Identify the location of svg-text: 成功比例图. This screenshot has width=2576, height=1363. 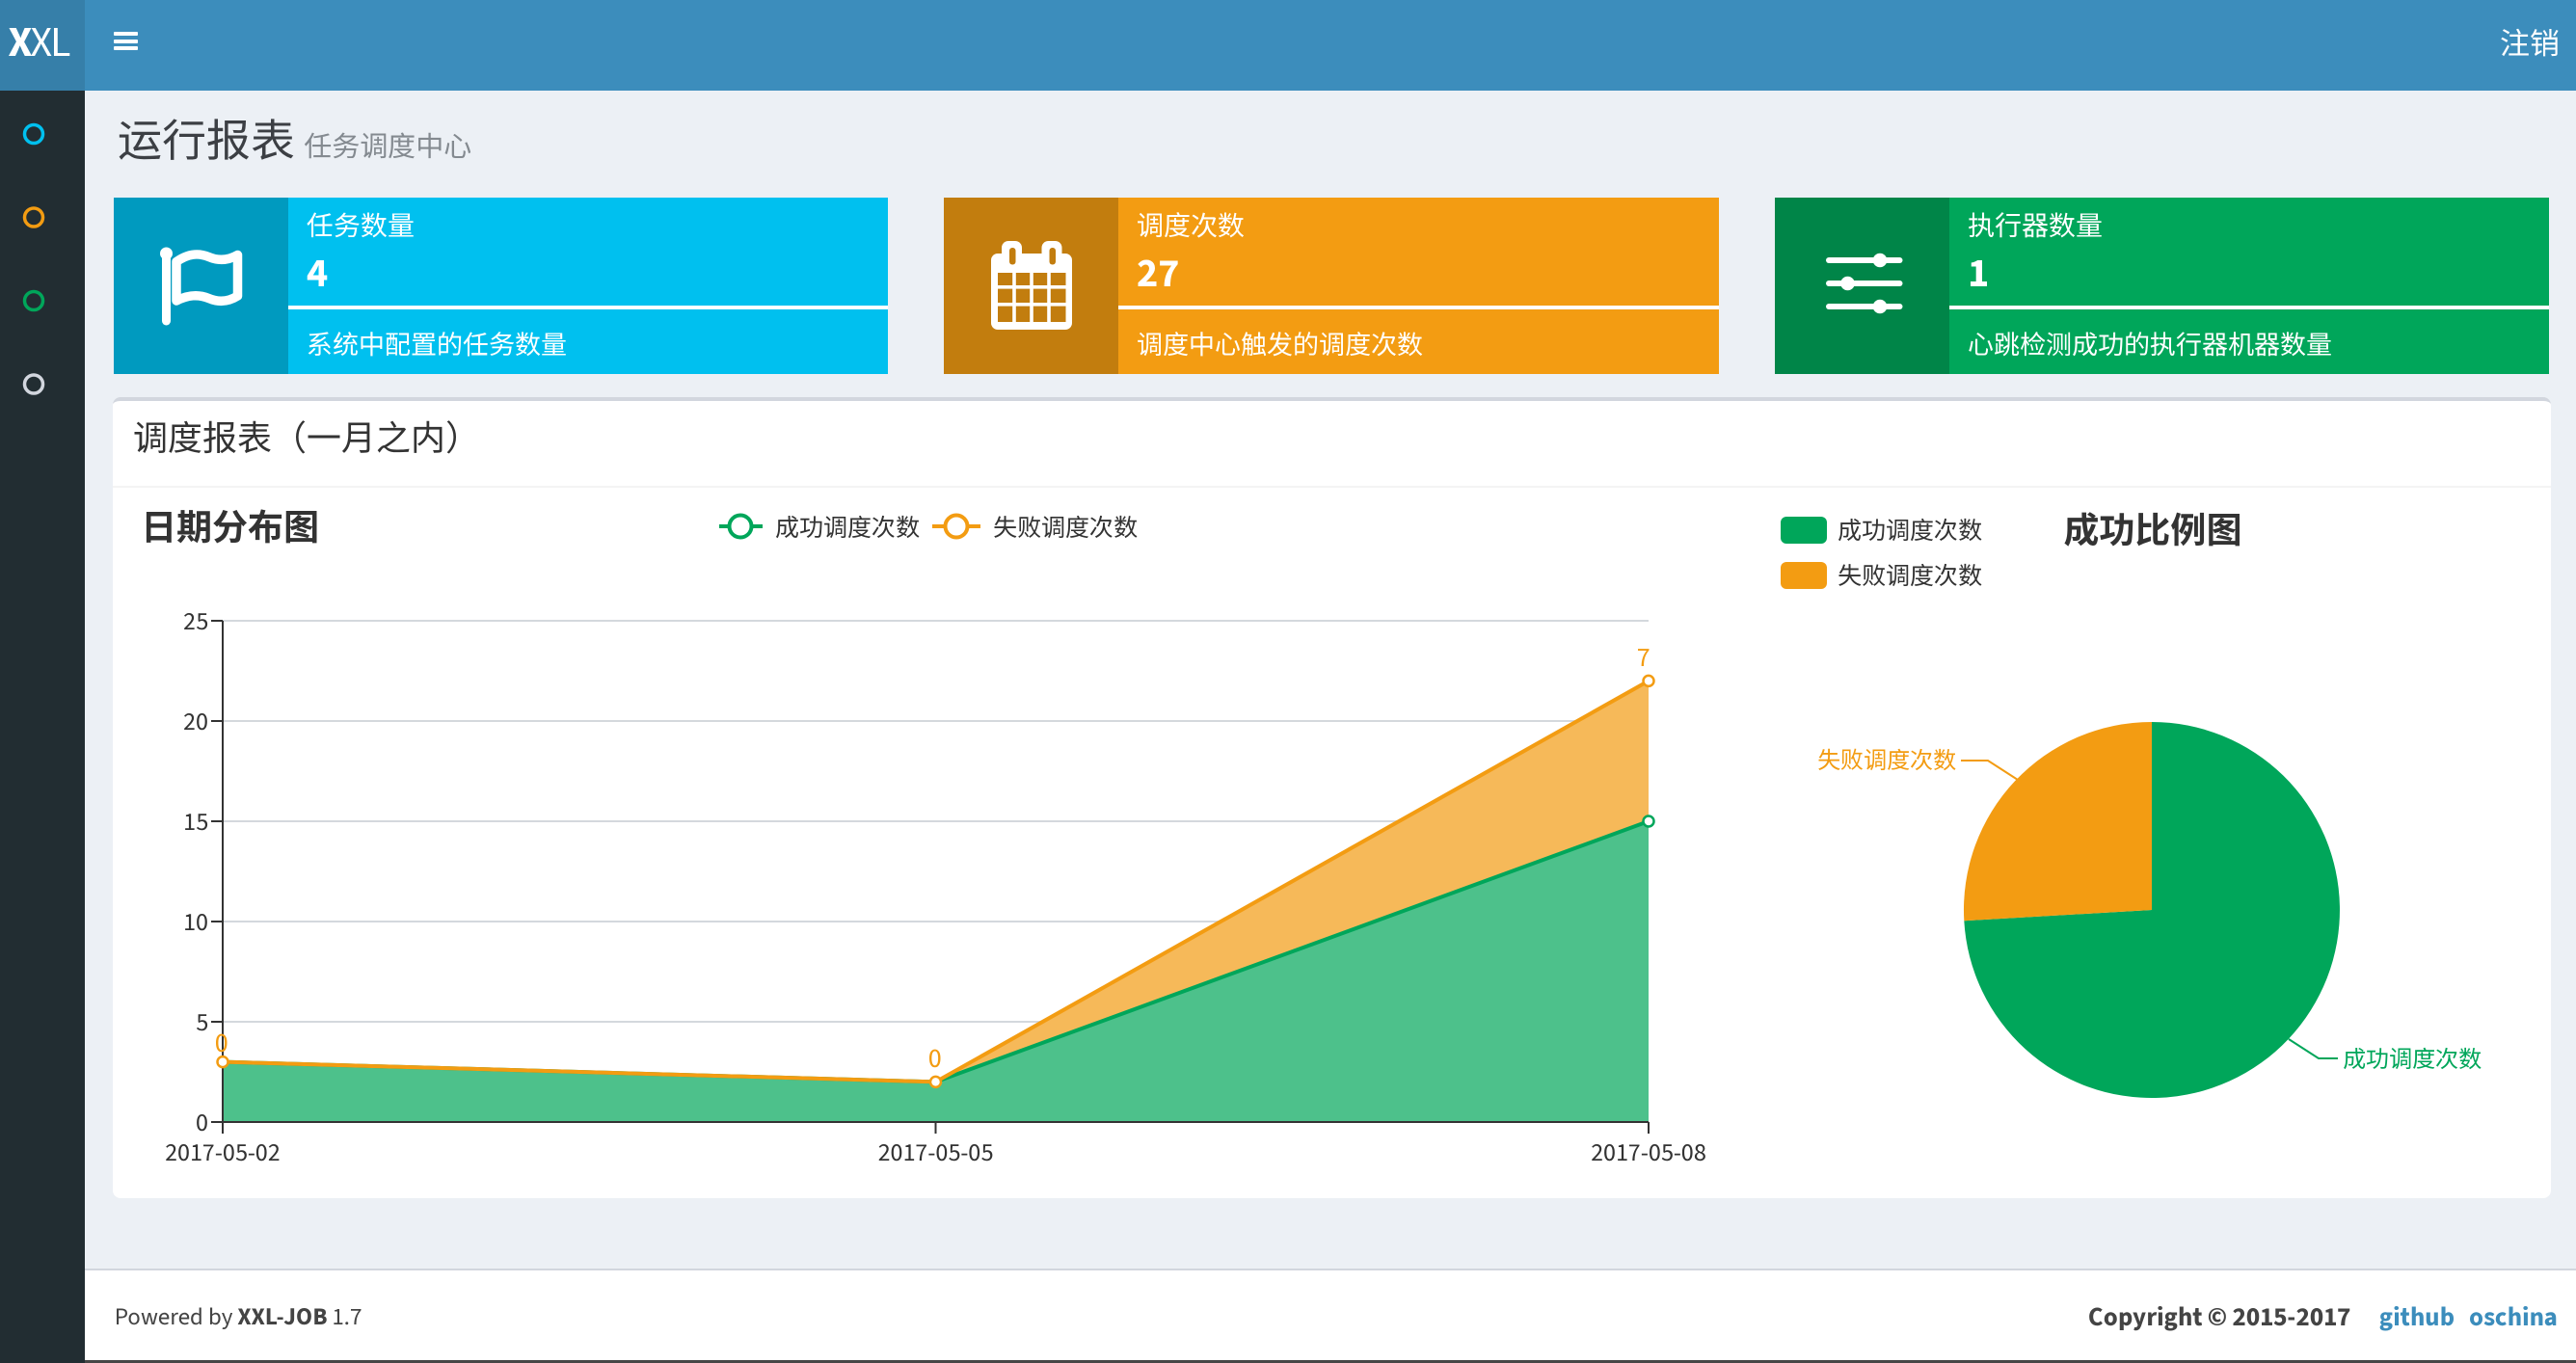
(2153, 531).